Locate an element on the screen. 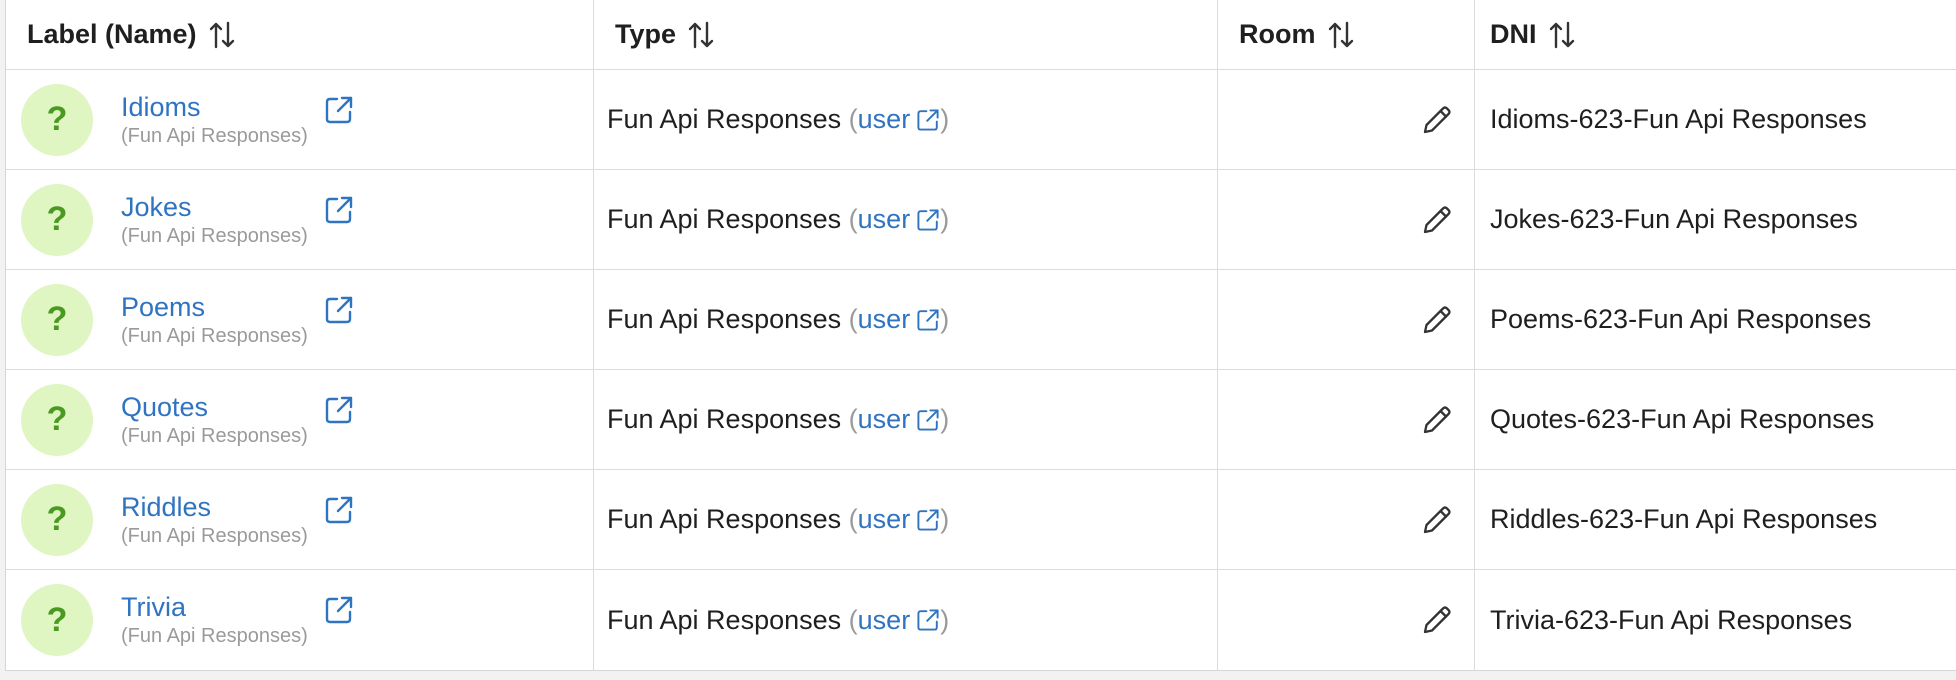  table-row-name-cell: ? Jokes (Fun Api Responses) is located at coordinates (300, 220).